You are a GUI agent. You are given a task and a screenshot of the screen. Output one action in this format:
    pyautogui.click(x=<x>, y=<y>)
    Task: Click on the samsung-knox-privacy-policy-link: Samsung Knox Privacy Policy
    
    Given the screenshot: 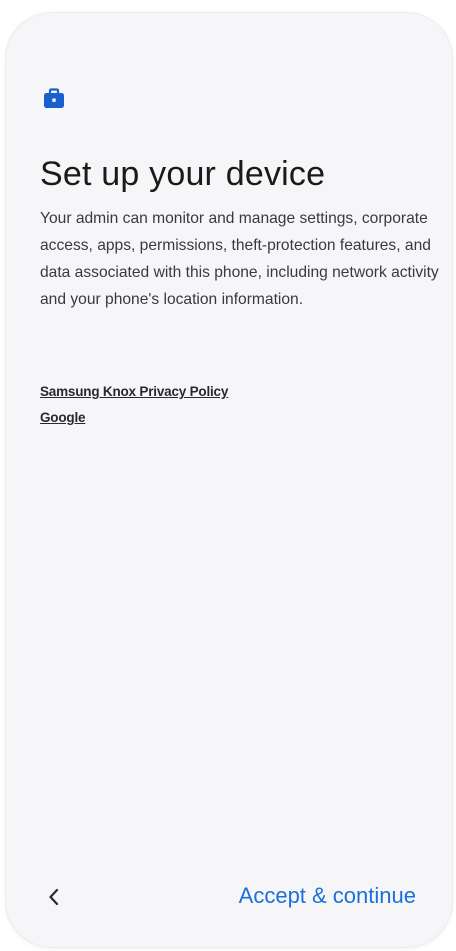 What is the action you would take?
    pyautogui.click(x=134, y=392)
    